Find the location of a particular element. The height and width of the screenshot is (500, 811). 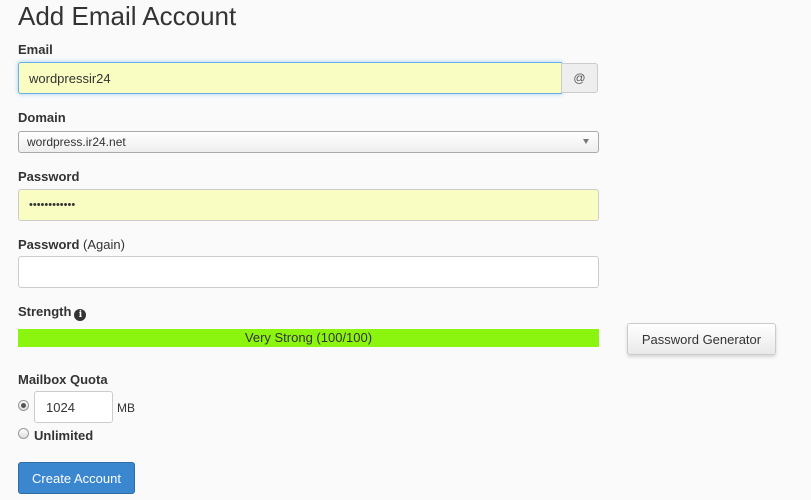

email-at-addon: @ is located at coordinates (579, 78).